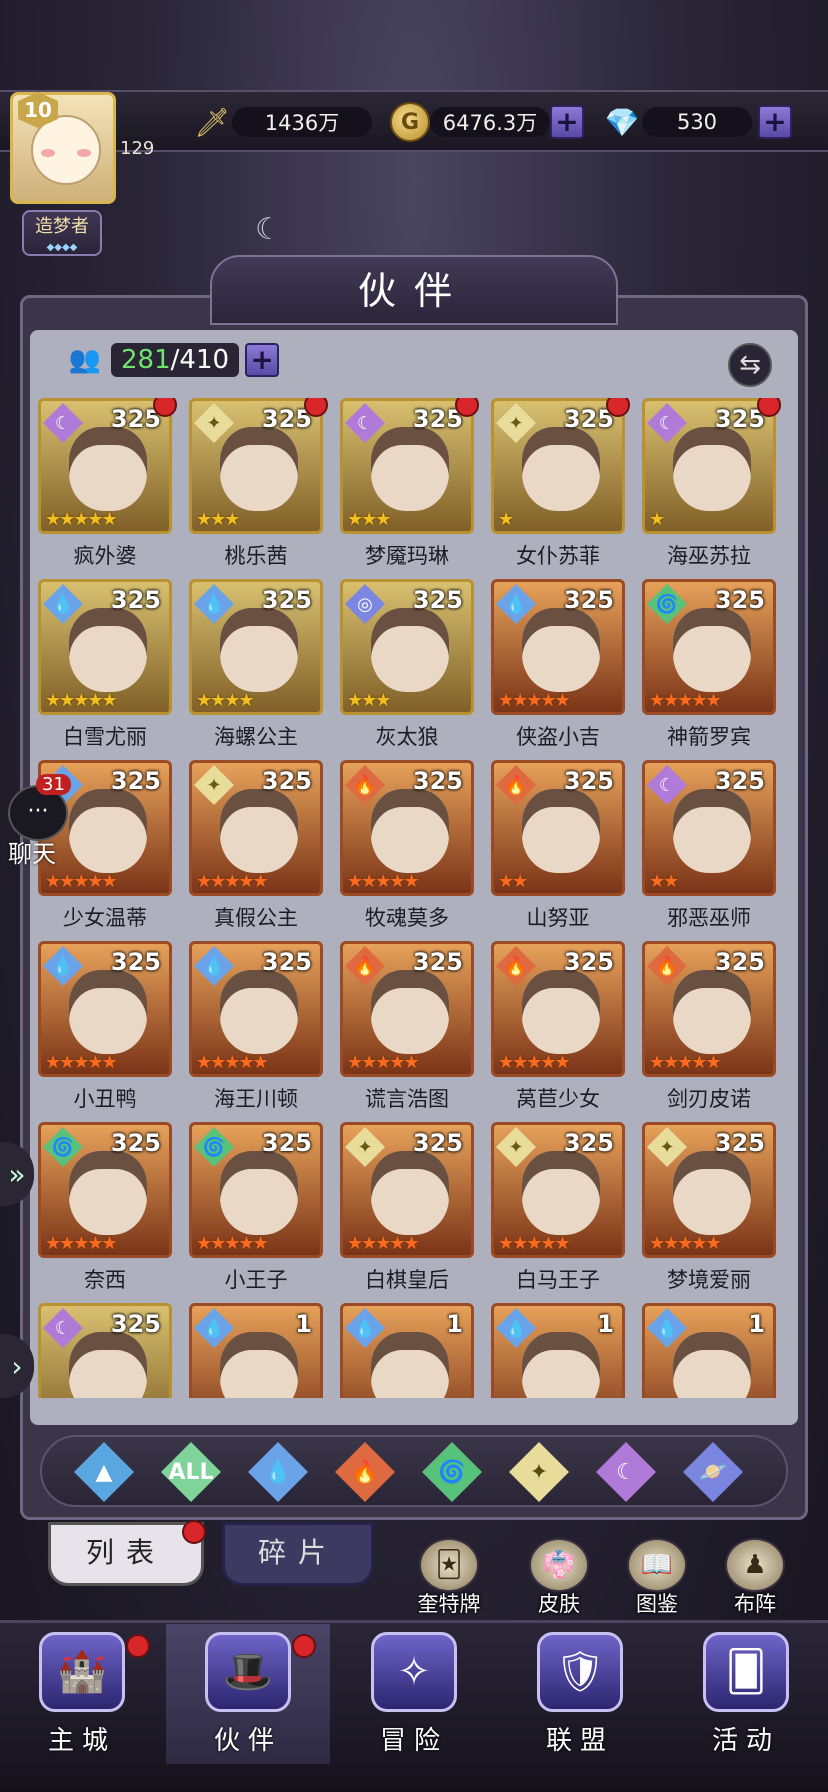 This screenshot has height=1792, width=828. I want to click on hero-card: ✦ 325 ★★★★★ 真假公主, so click(256, 845).